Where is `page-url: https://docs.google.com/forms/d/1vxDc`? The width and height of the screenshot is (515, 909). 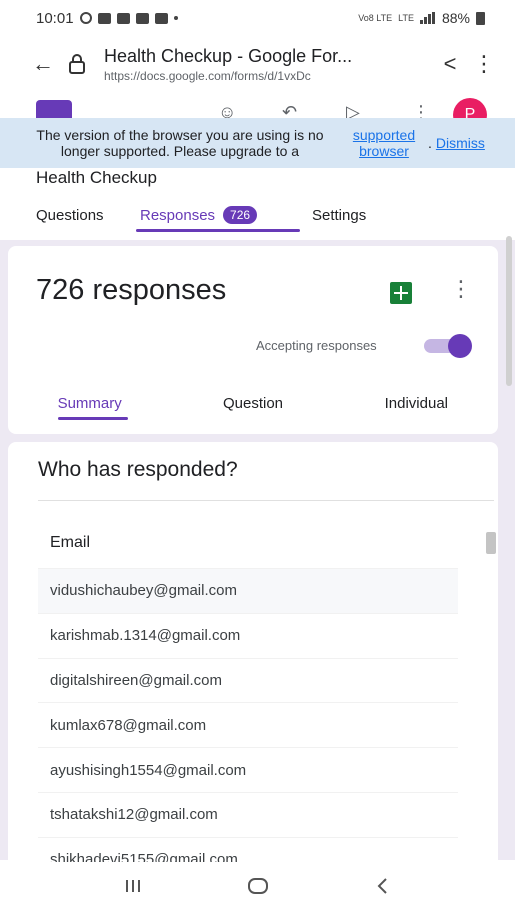 page-url: https://docs.google.com/forms/d/1vxDc is located at coordinates (207, 75).